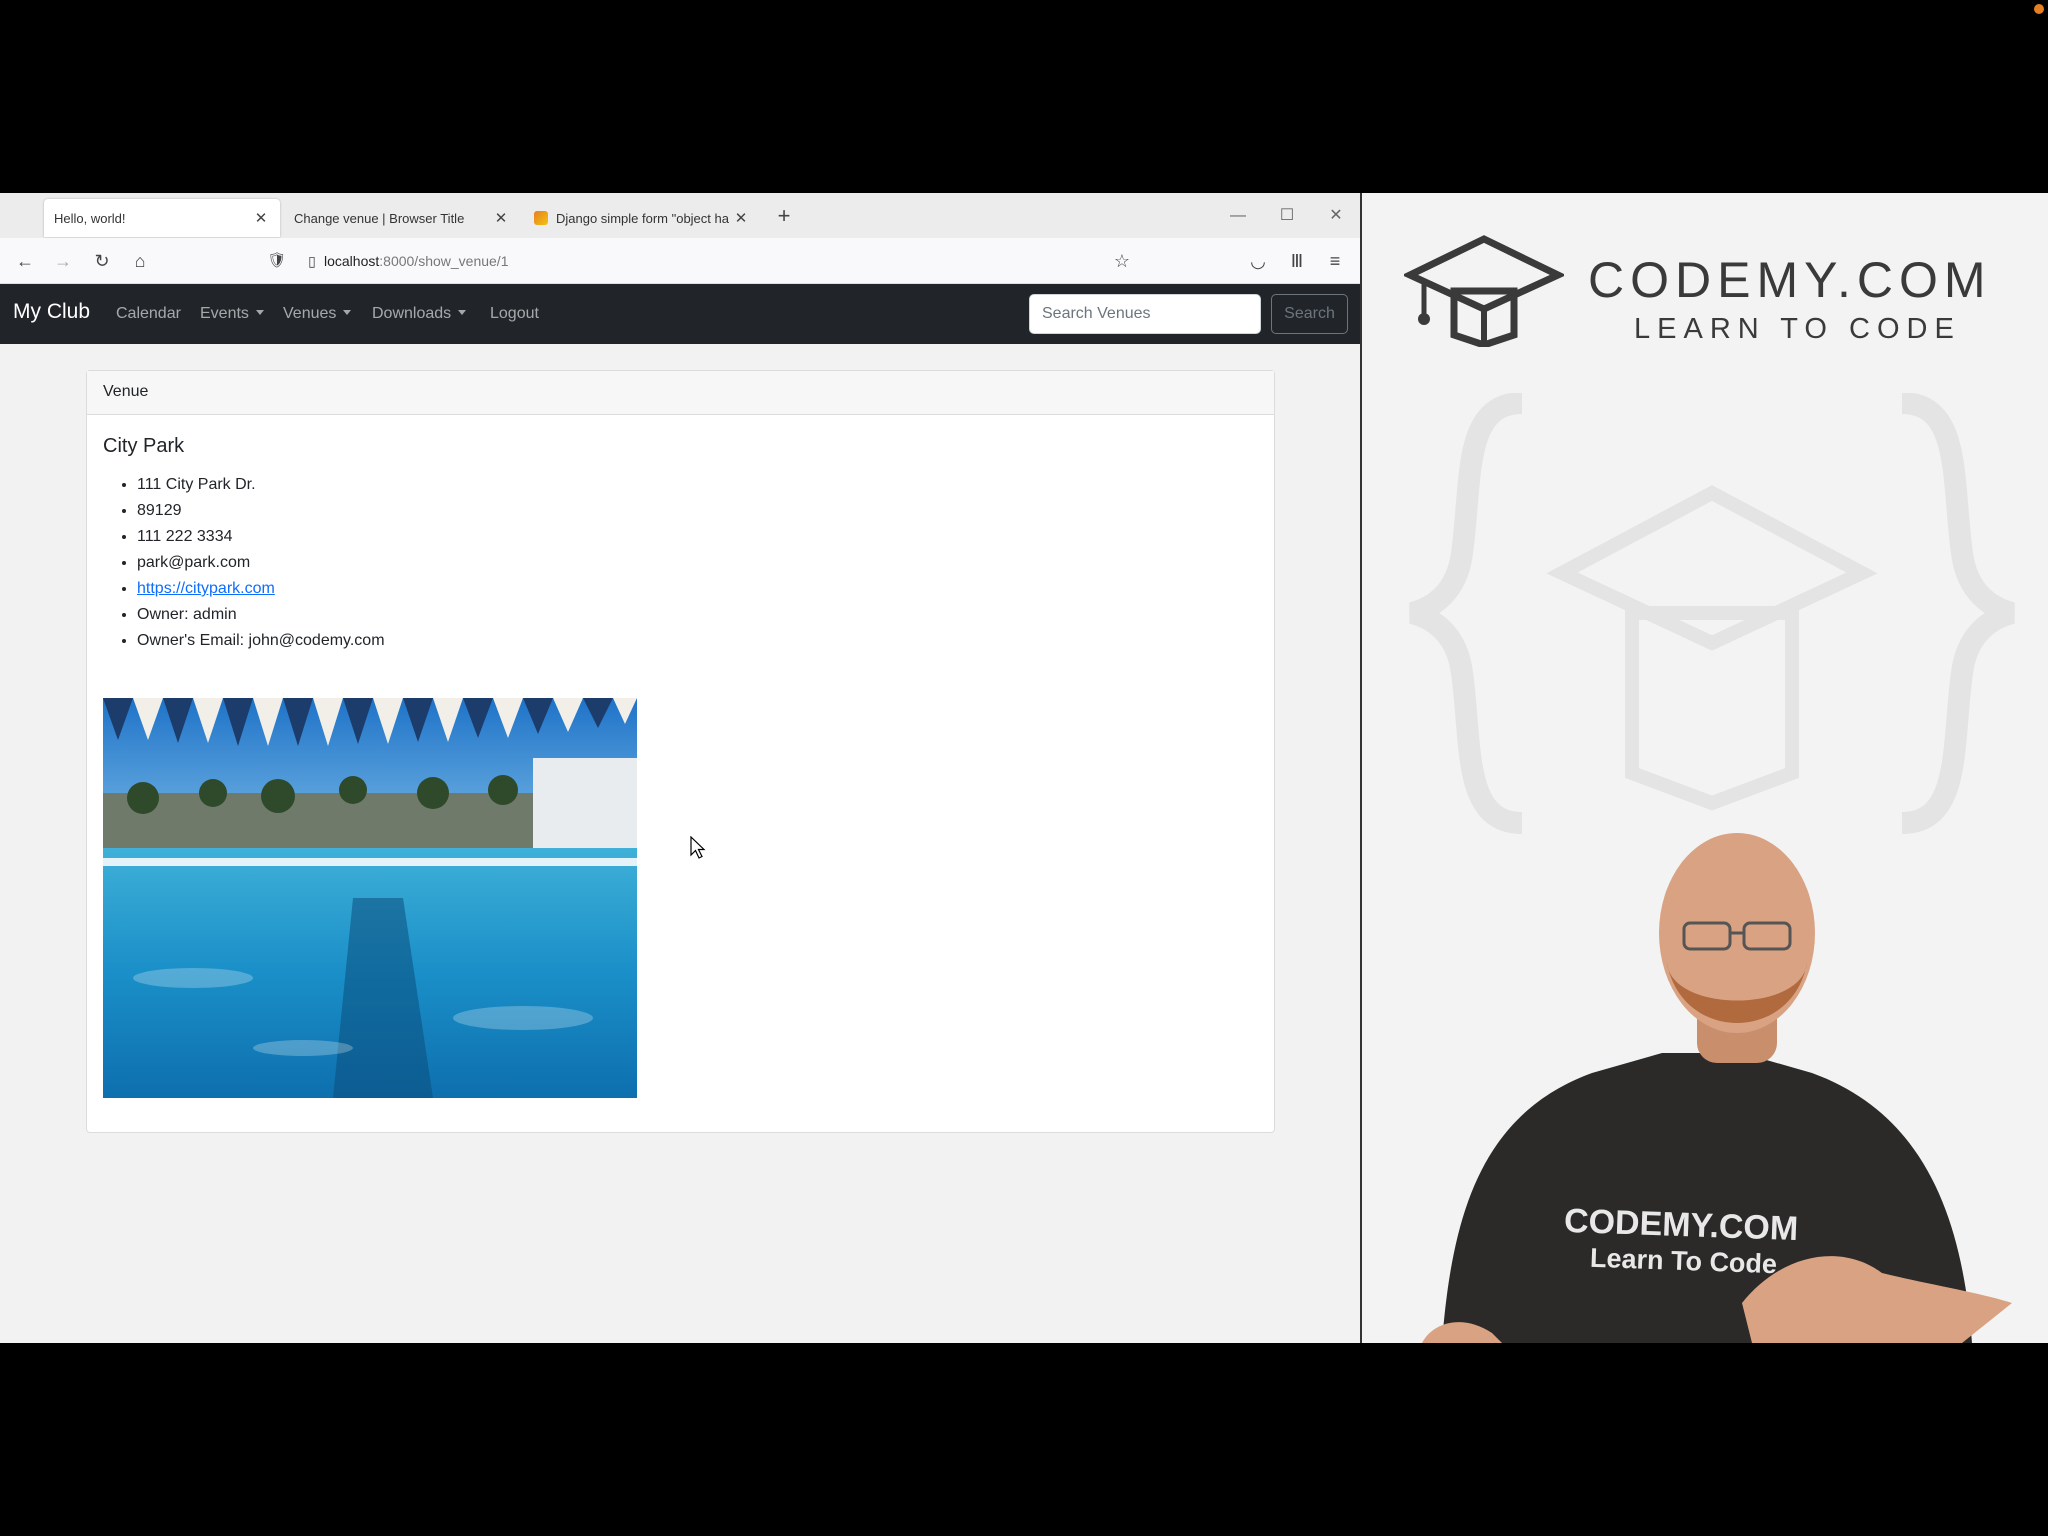 This screenshot has width=2048, height=1536. What do you see at coordinates (90, 218) in the screenshot?
I see `tab-label: Hello, world!` at bounding box center [90, 218].